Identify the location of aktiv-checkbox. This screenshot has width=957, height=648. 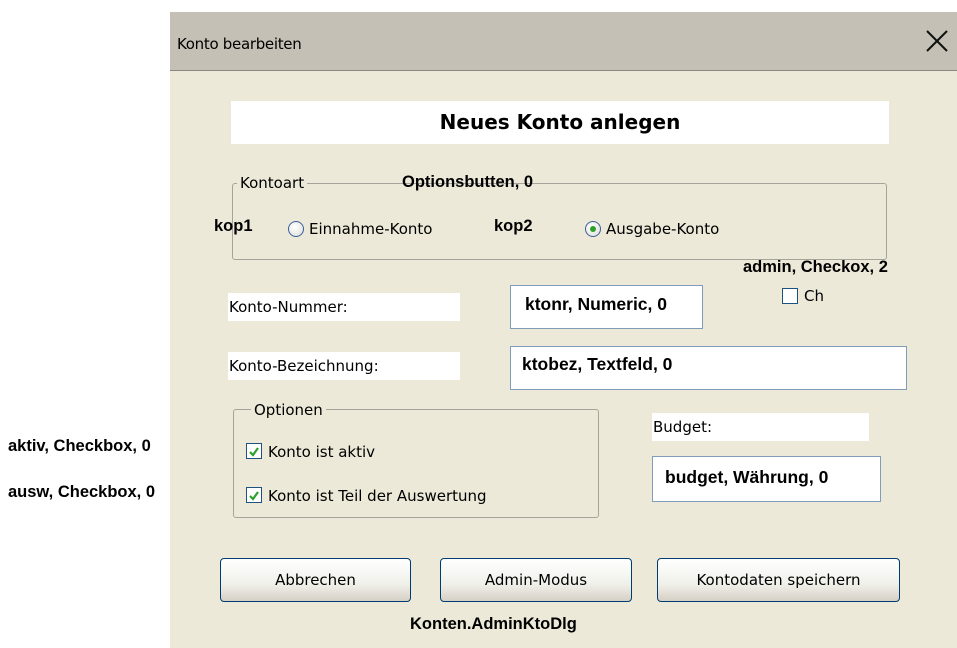
(254, 451).